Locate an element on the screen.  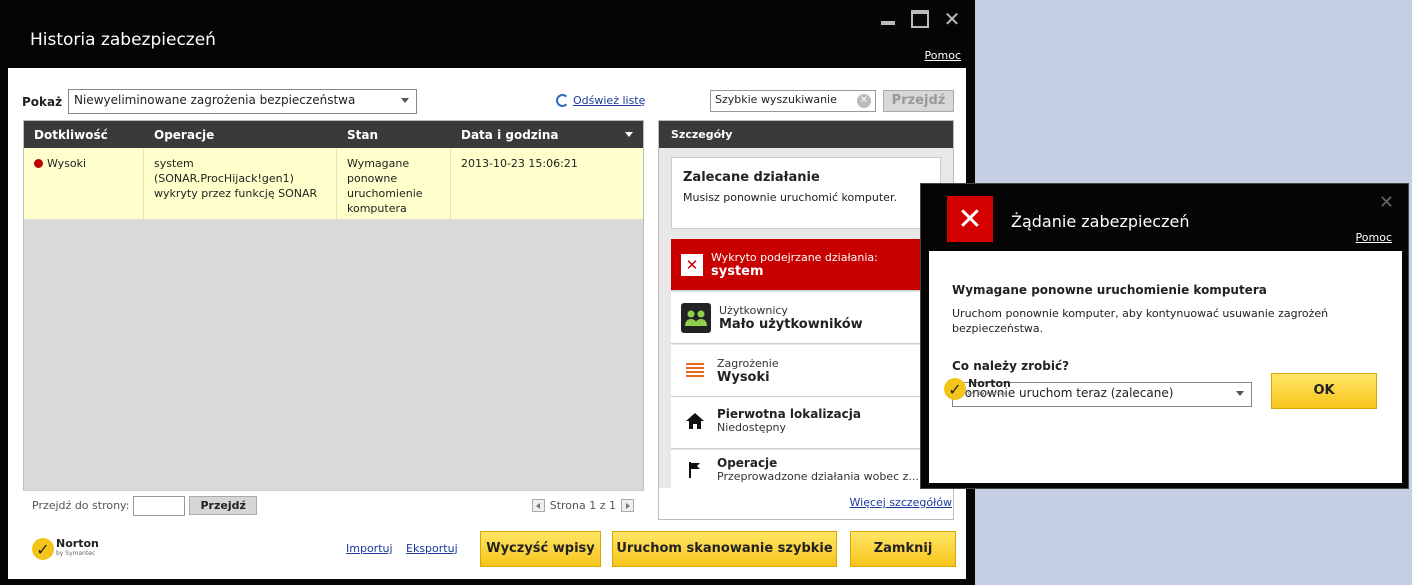
close-icon: ✕ is located at coordinates (952, 19).